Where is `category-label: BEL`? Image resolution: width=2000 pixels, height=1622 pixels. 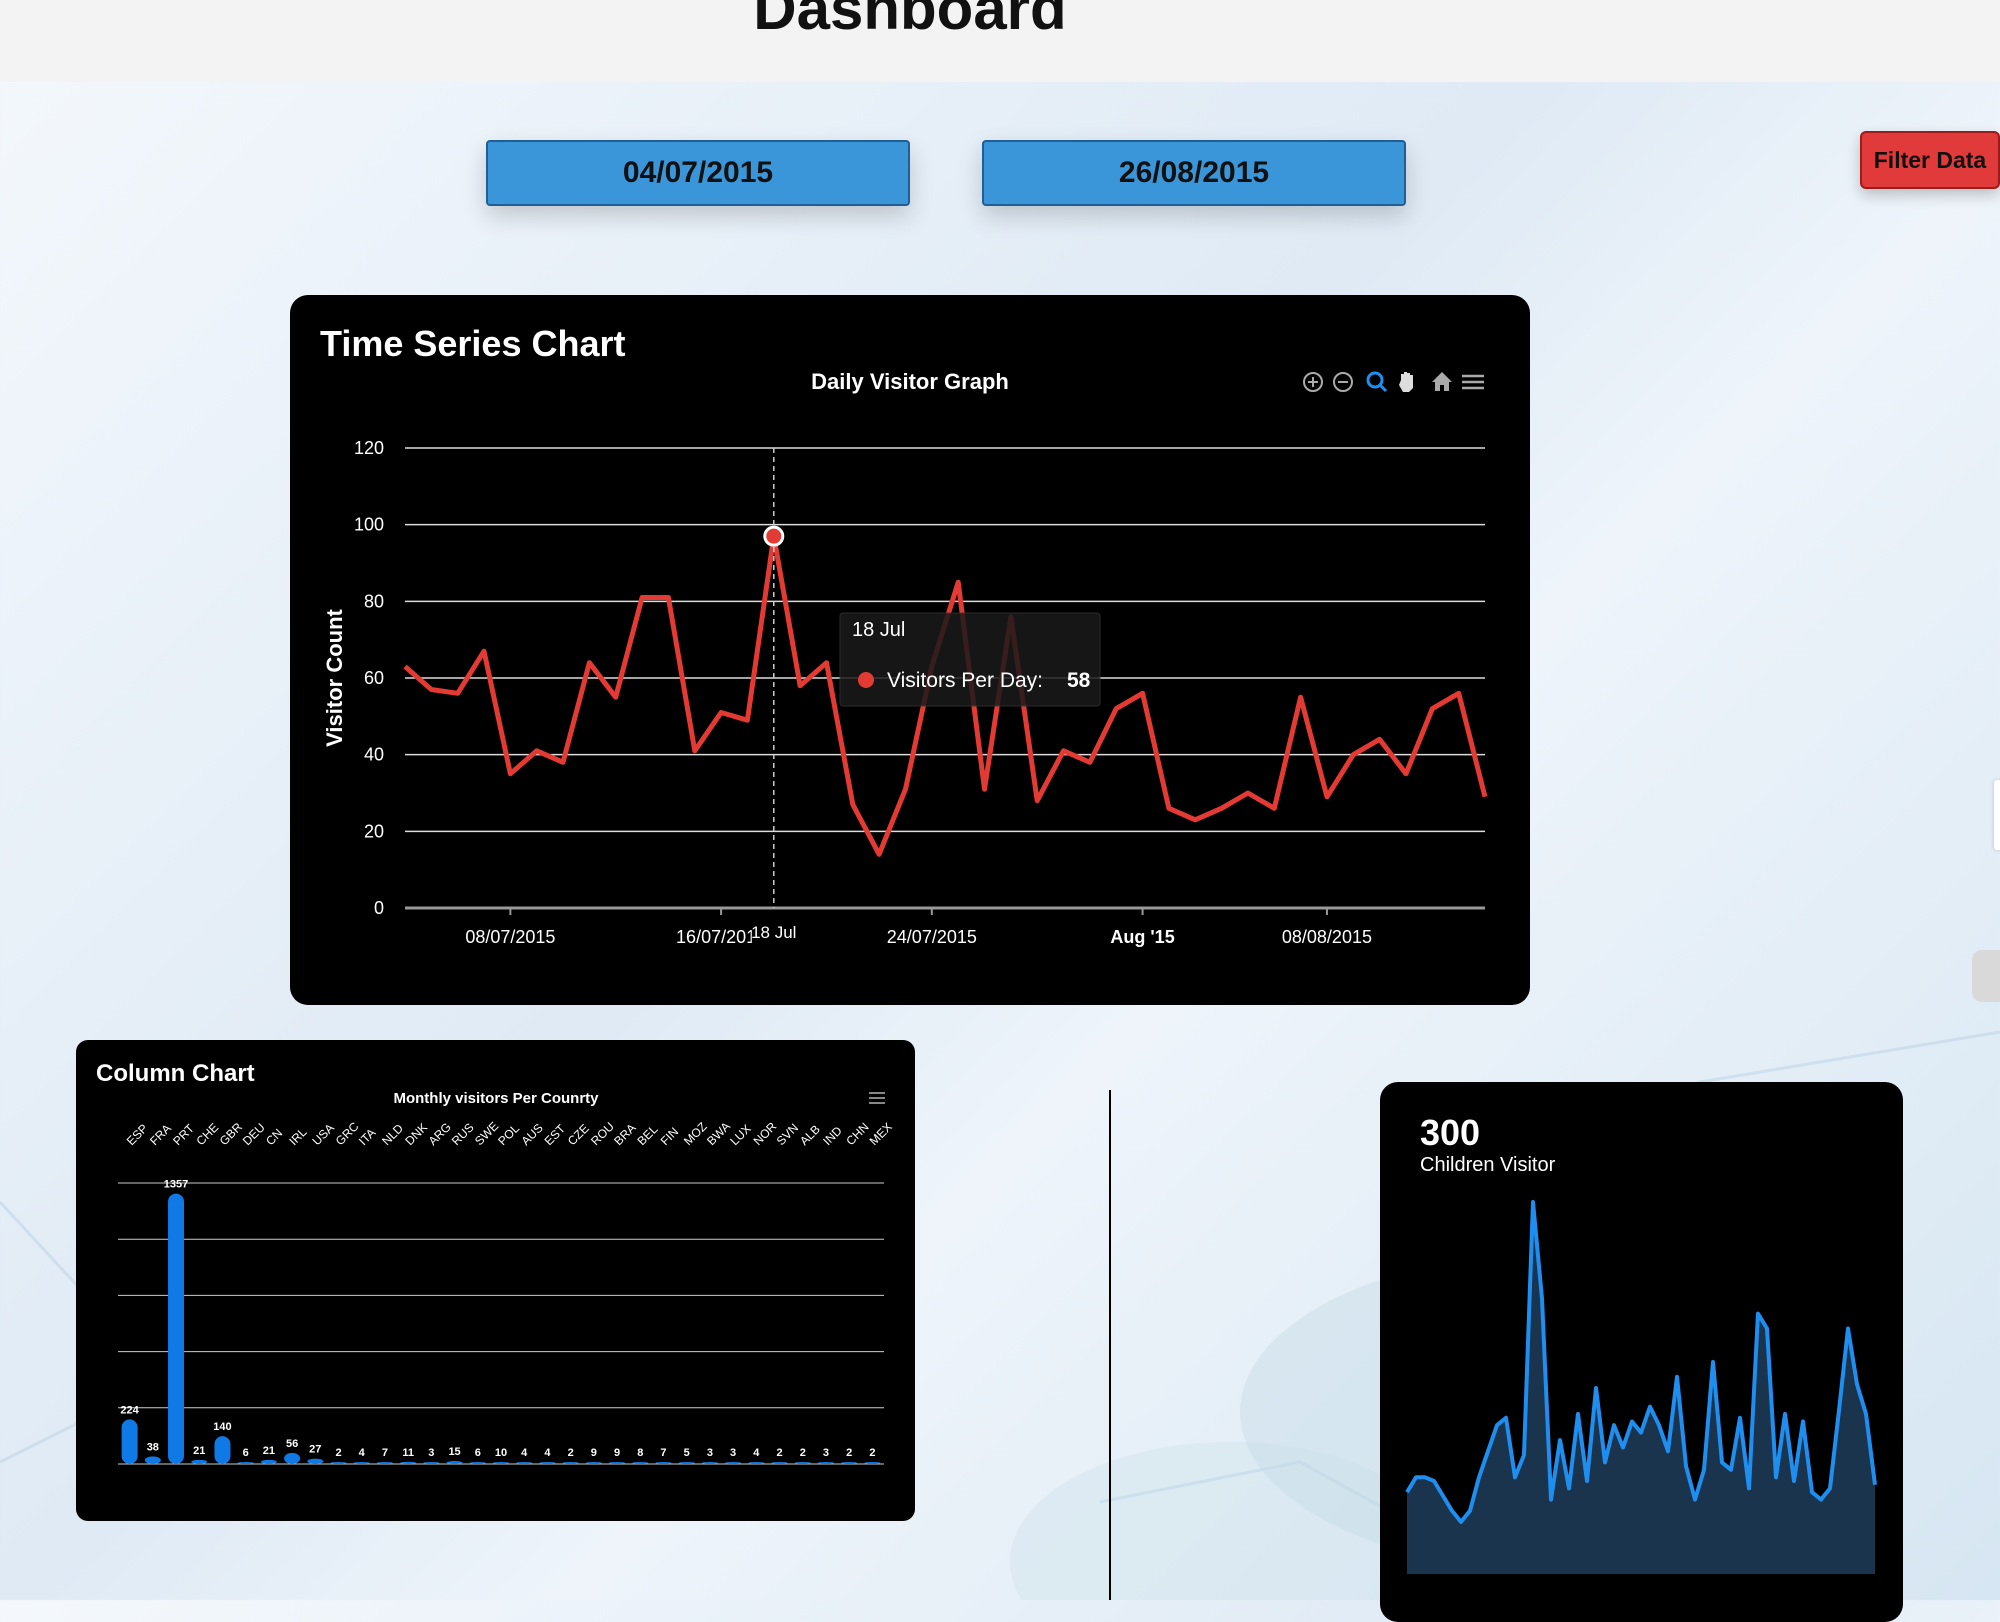
category-label: BEL is located at coordinates (647, 1135).